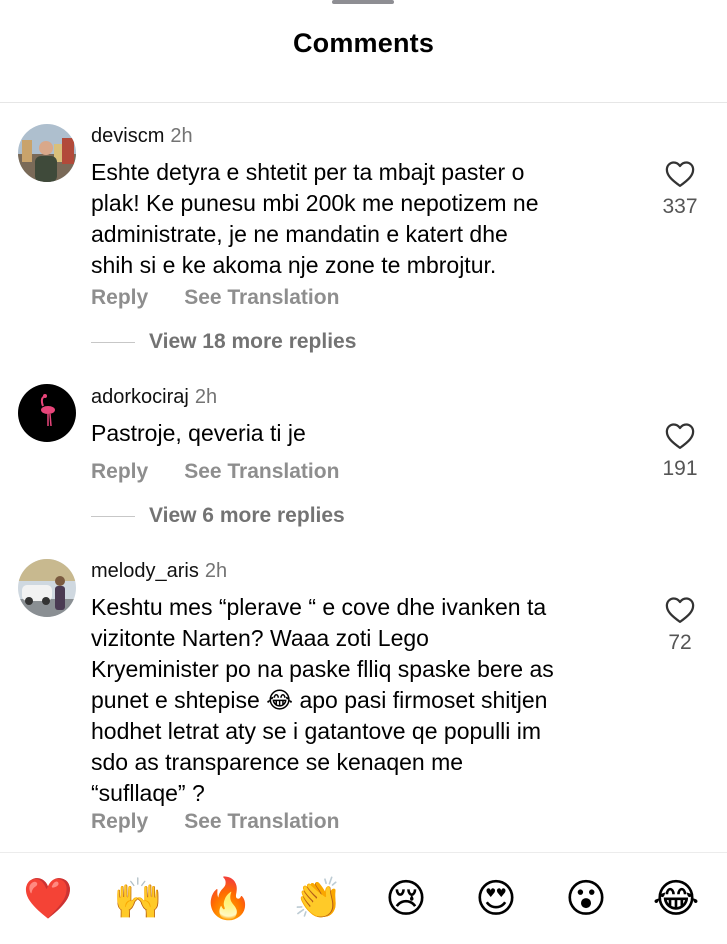 This screenshot has width=727, height=944. I want to click on surprised-face-emoji-button: 😮, so click(586, 899).